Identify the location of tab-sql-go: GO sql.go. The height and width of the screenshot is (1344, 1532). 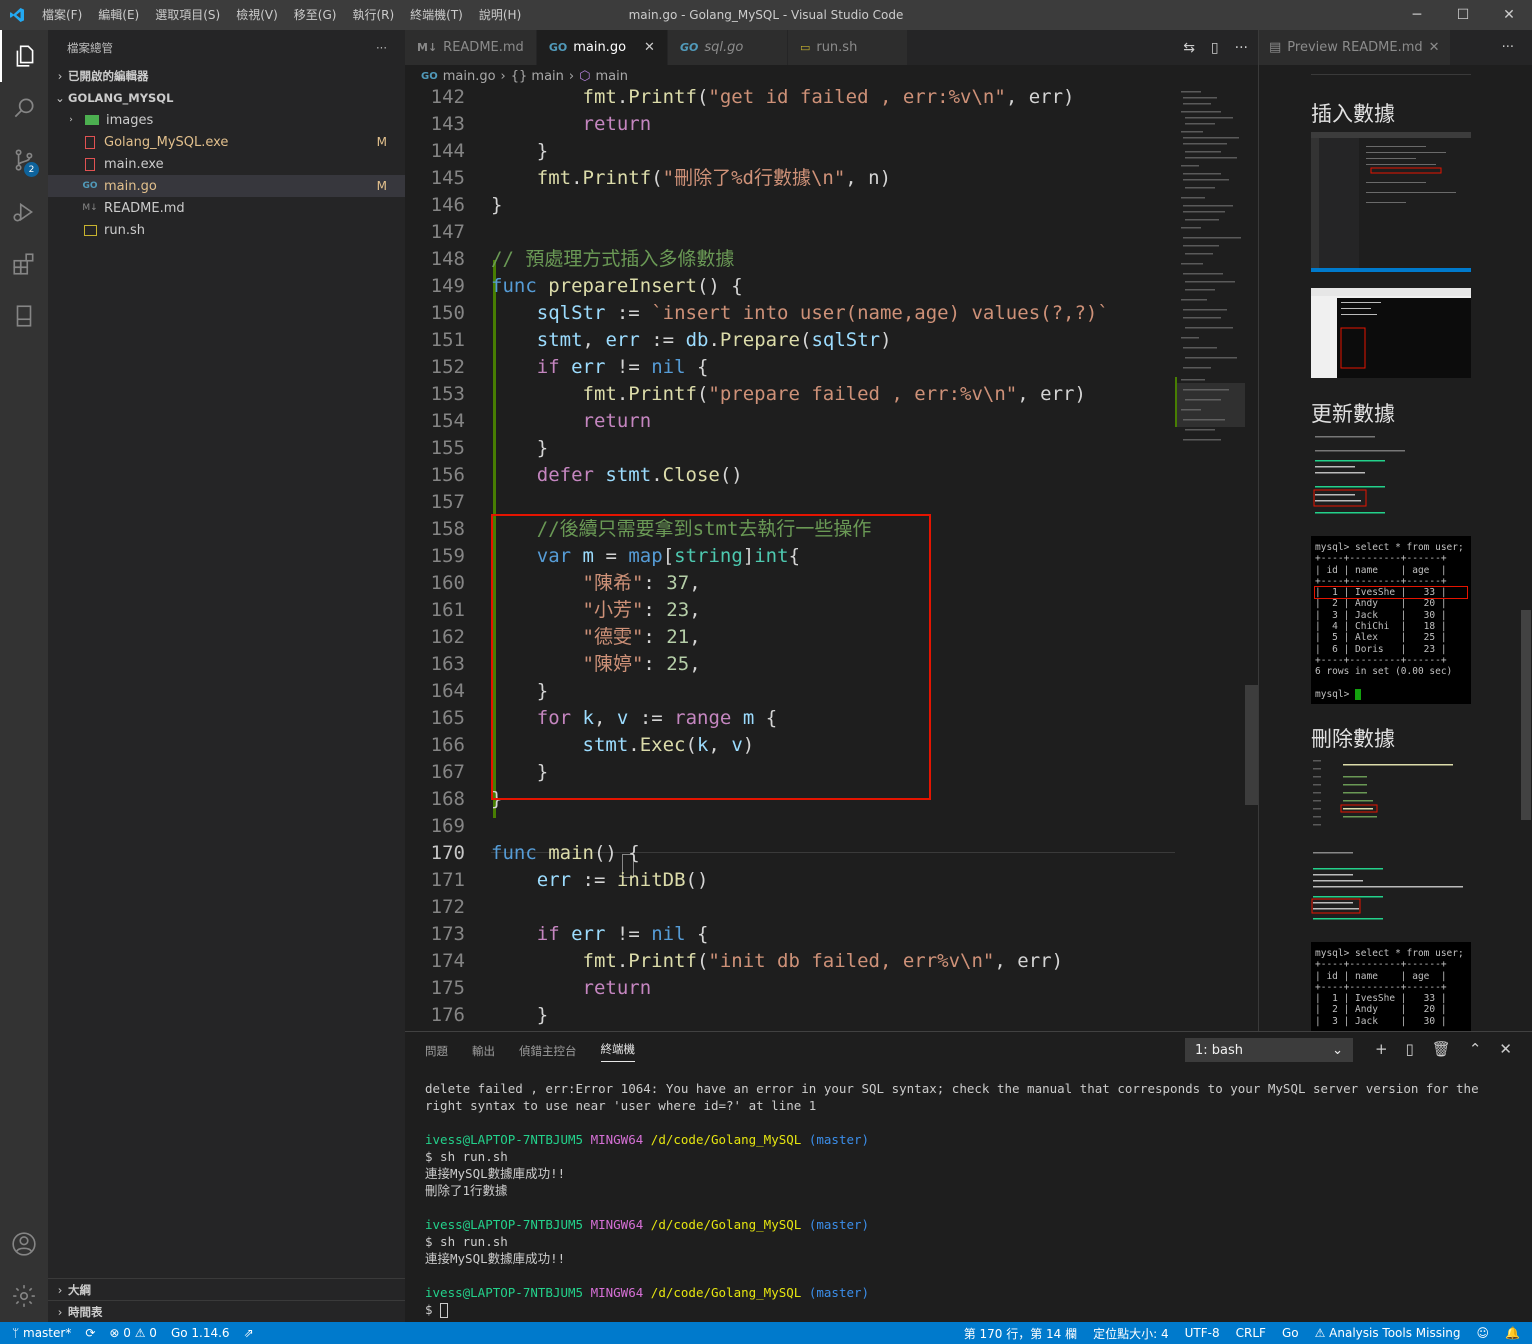
(727, 47).